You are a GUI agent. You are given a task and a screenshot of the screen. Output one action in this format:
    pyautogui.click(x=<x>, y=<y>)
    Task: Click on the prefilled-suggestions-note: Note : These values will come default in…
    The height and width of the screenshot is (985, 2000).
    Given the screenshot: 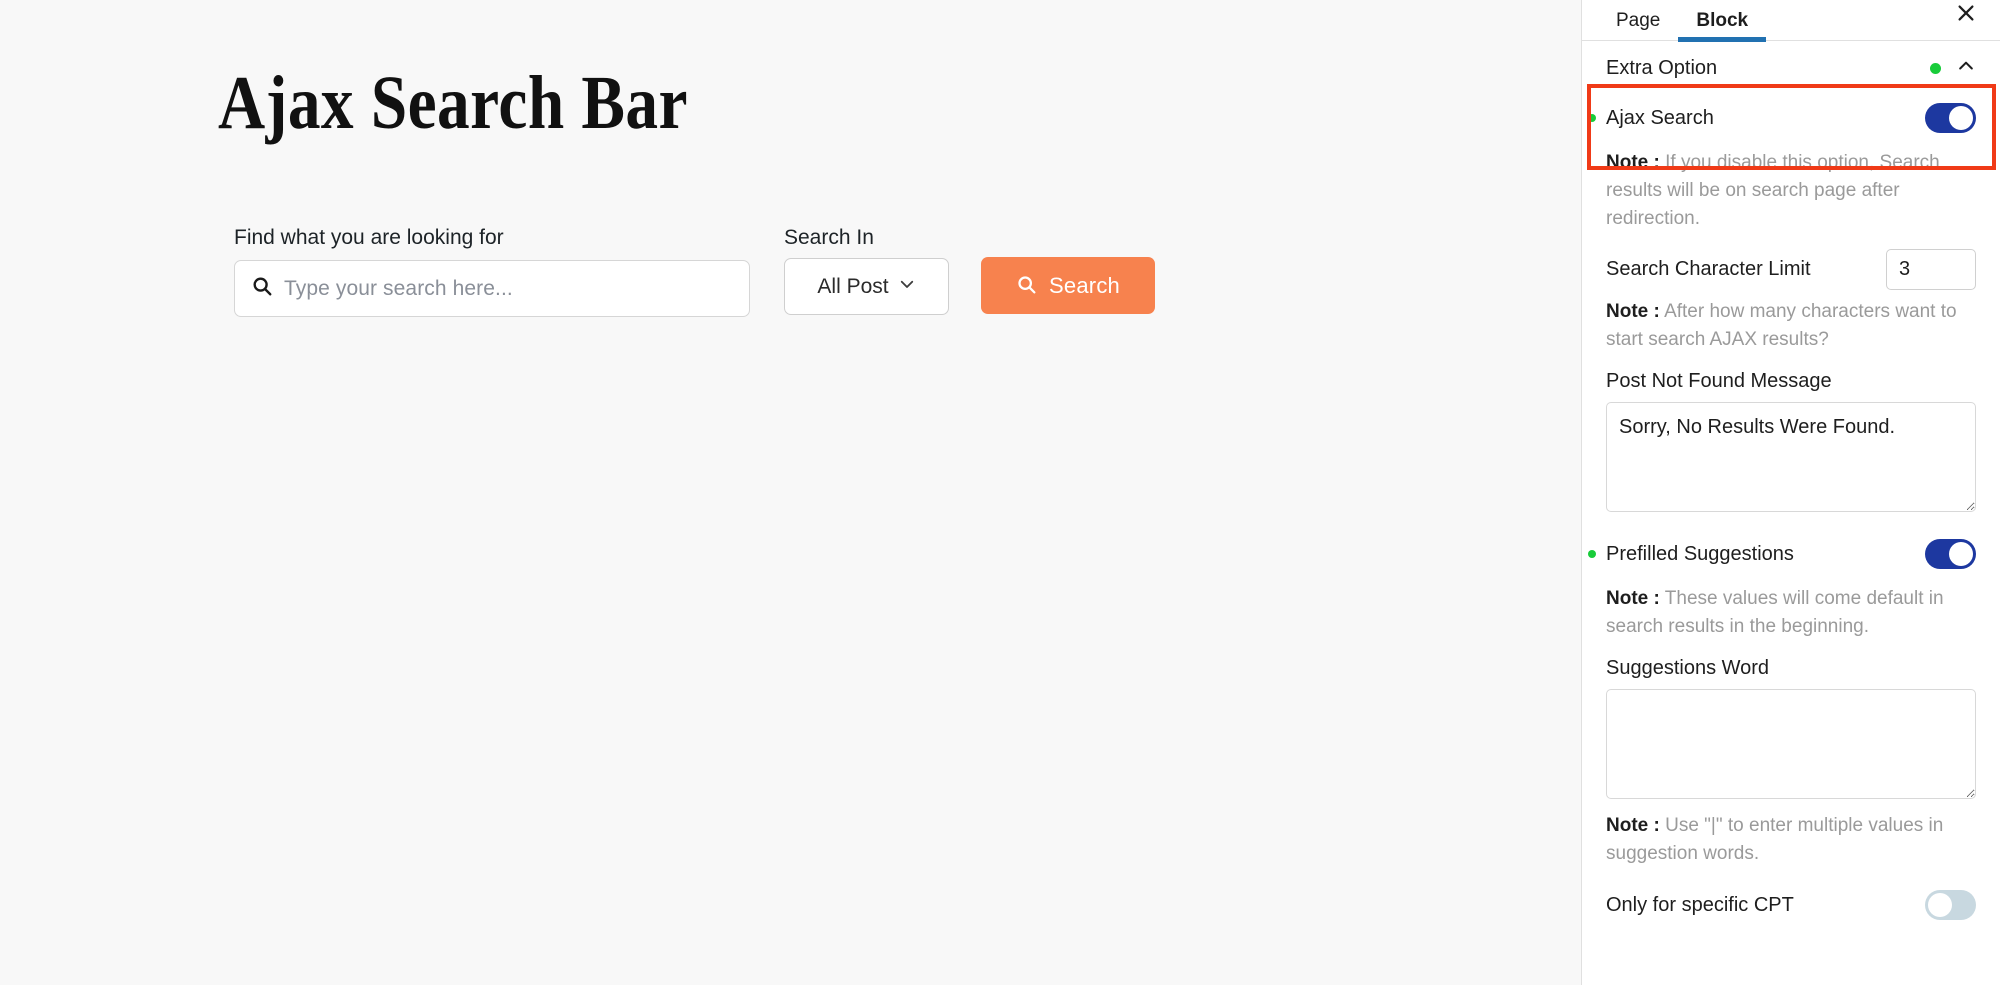 What is the action you would take?
    pyautogui.click(x=1791, y=613)
    